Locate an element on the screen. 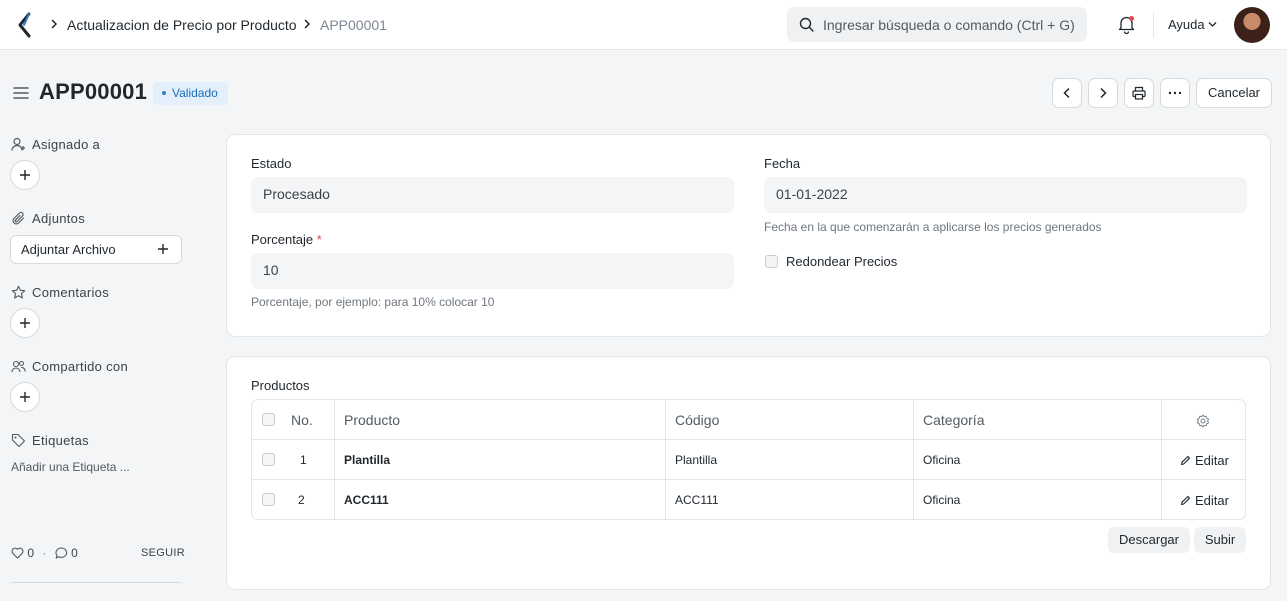 This screenshot has height=601, width=1287. search-input: Ingresar búsqueda o comando (Ctrl + G) is located at coordinates (937, 24).